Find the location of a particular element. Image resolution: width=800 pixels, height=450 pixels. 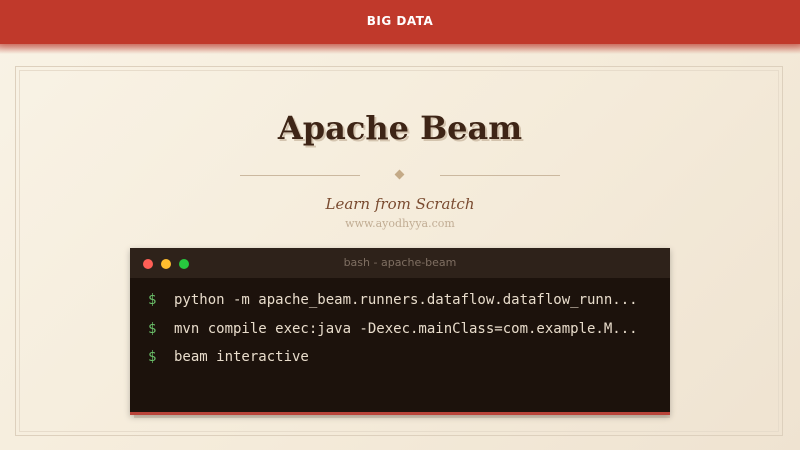

command-text: beam interactive is located at coordinates (241, 357).